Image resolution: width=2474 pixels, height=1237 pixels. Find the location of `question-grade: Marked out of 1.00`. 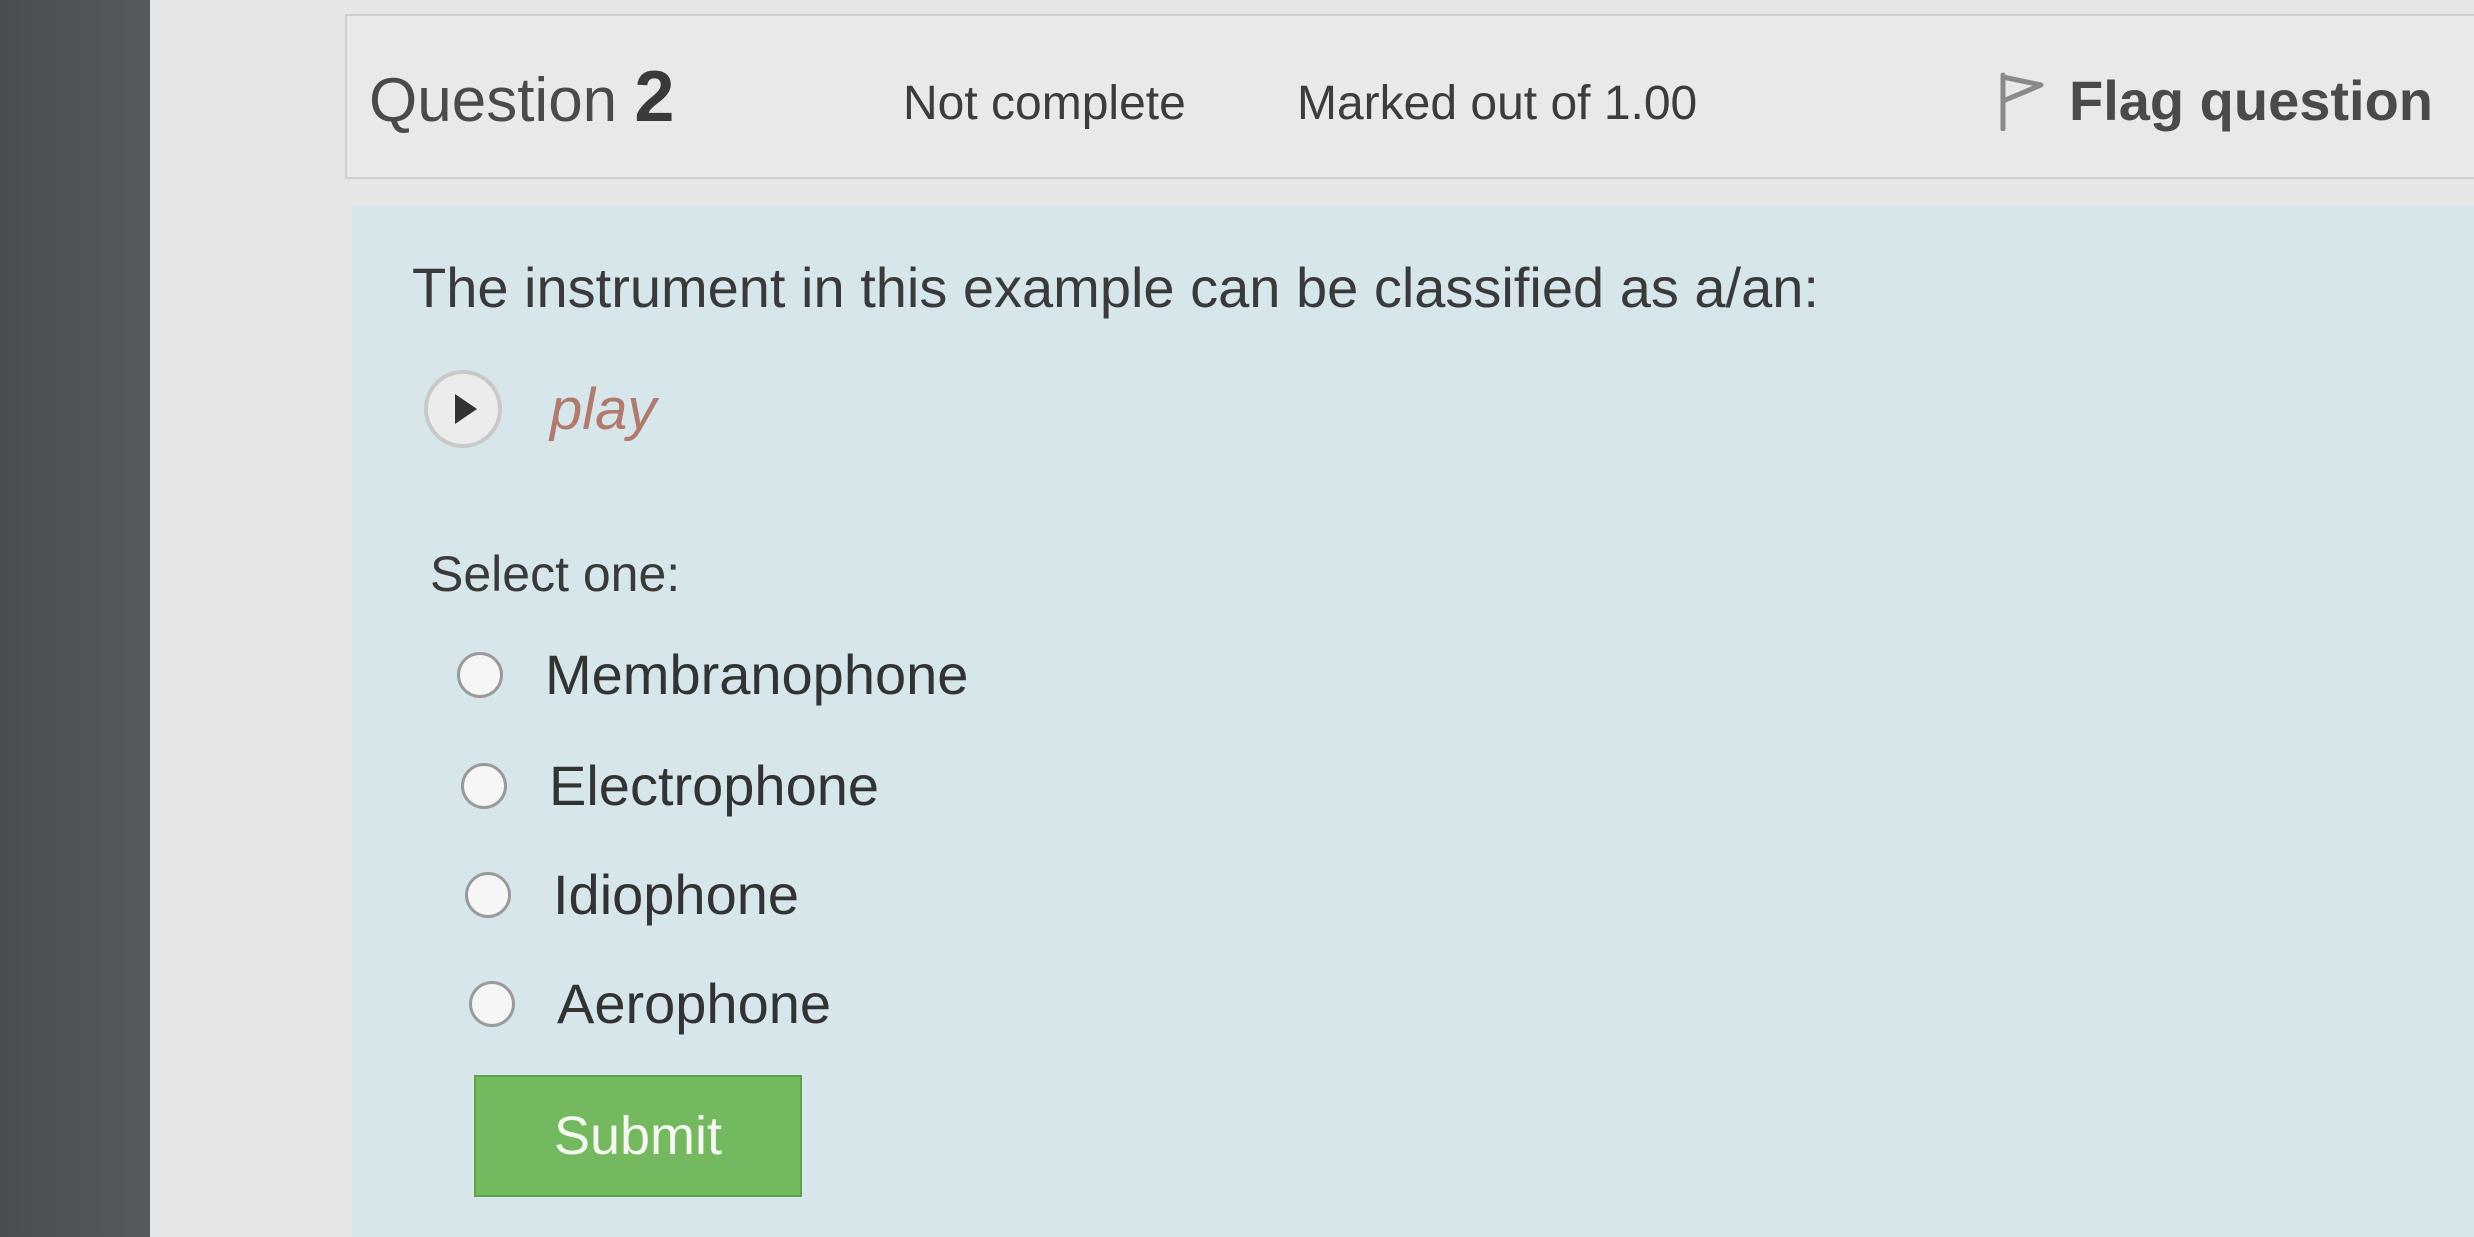

question-grade: Marked out of 1.00 is located at coordinates (1497, 103).